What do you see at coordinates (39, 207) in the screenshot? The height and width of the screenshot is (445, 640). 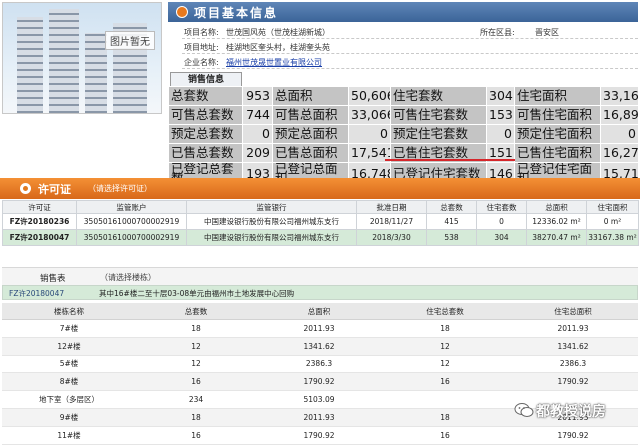 I see `permit-column-header: 许可证` at bounding box center [39, 207].